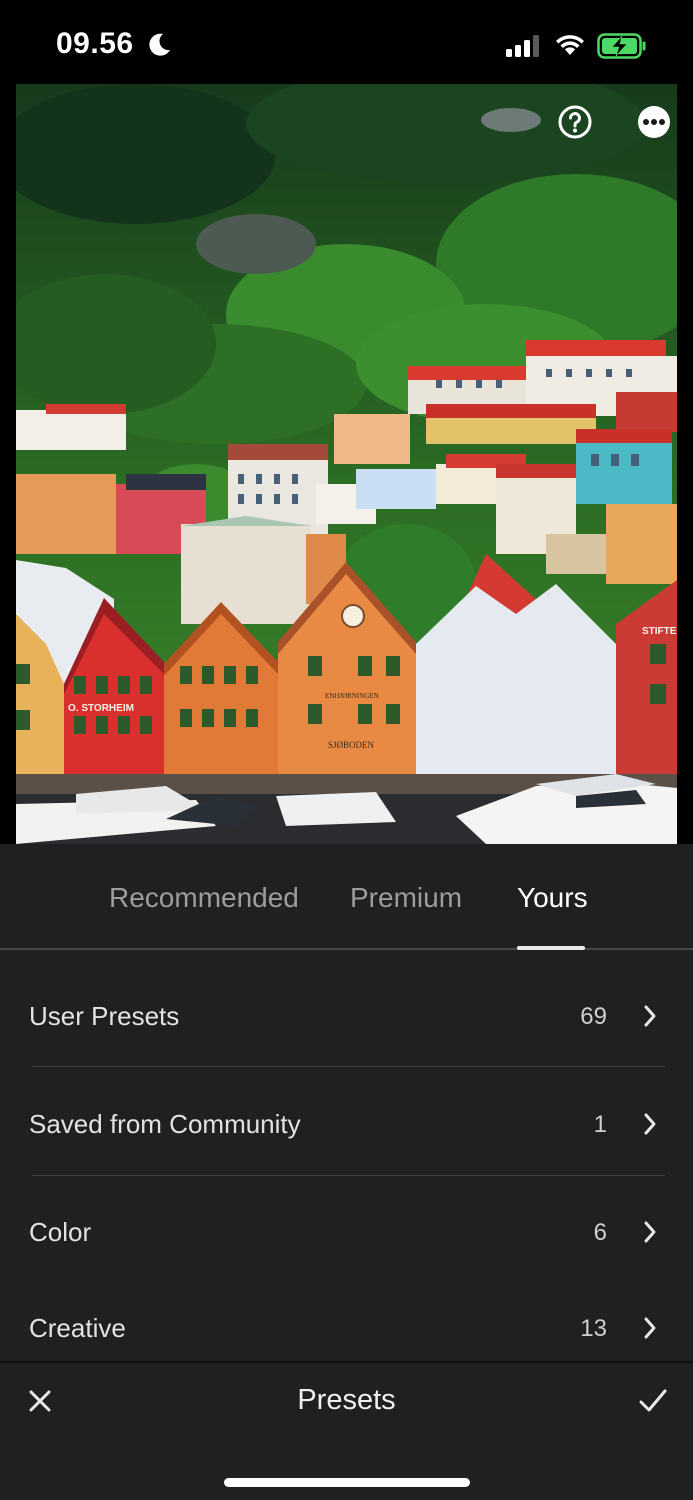  What do you see at coordinates (347, 1482) in the screenshot?
I see `home-indicator` at bounding box center [347, 1482].